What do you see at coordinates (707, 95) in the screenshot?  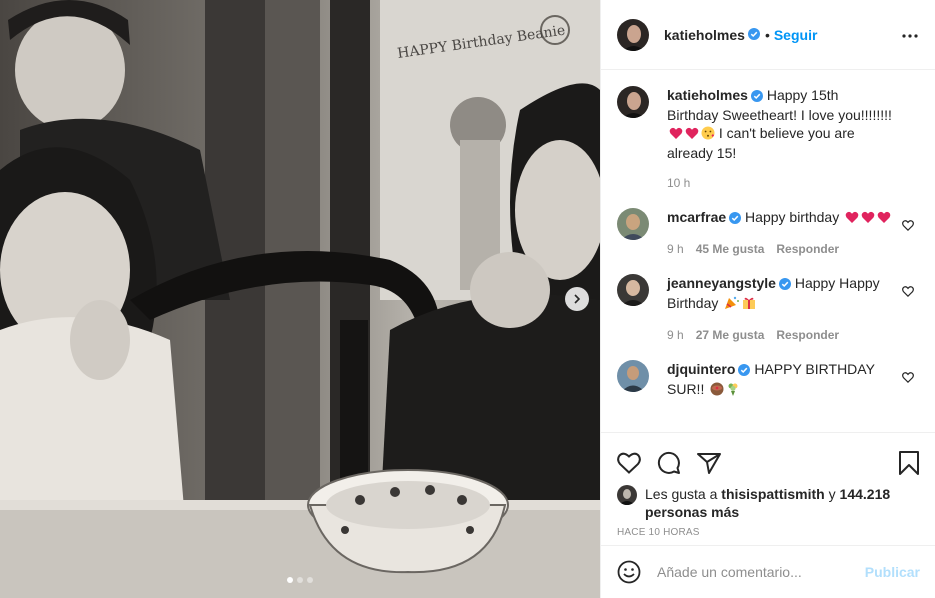 I see `caption-username: katieholmes` at bounding box center [707, 95].